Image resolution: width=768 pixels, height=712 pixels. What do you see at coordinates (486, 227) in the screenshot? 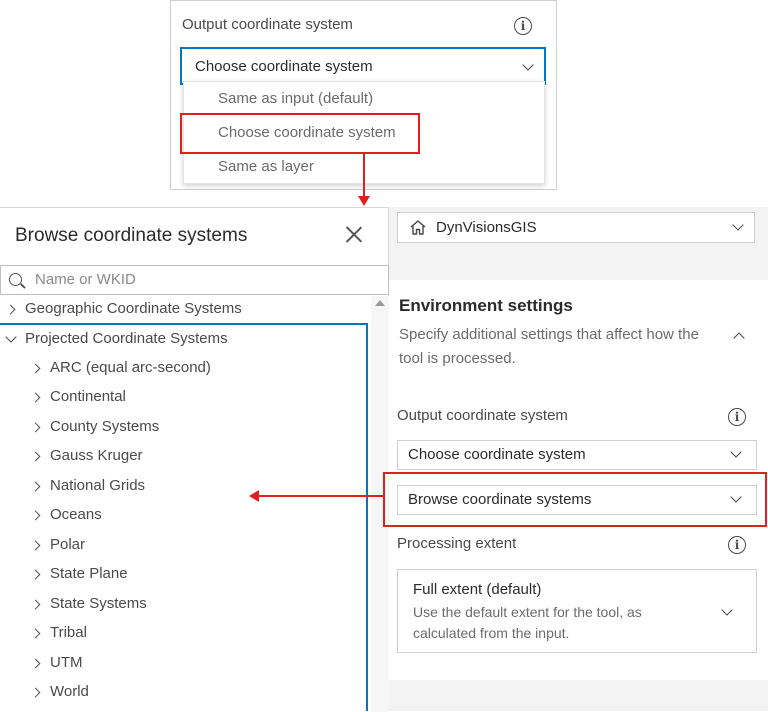
I see `portal-name: DynVisionsGIS` at bounding box center [486, 227].